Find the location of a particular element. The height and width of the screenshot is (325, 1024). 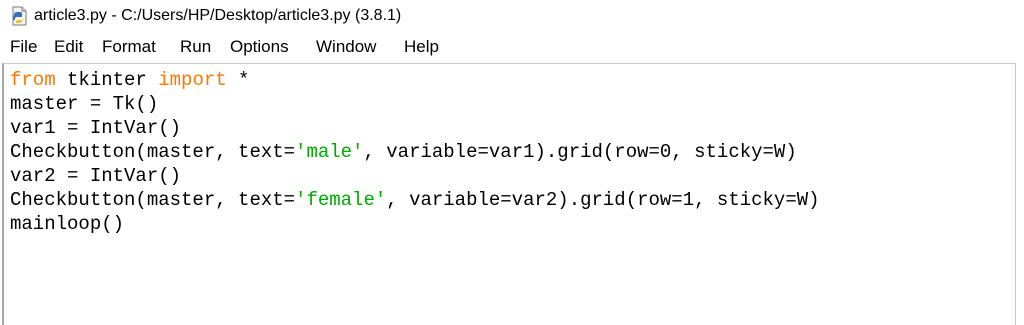

code-token: var2 = IntVar() is located at coordinates (96, 176).